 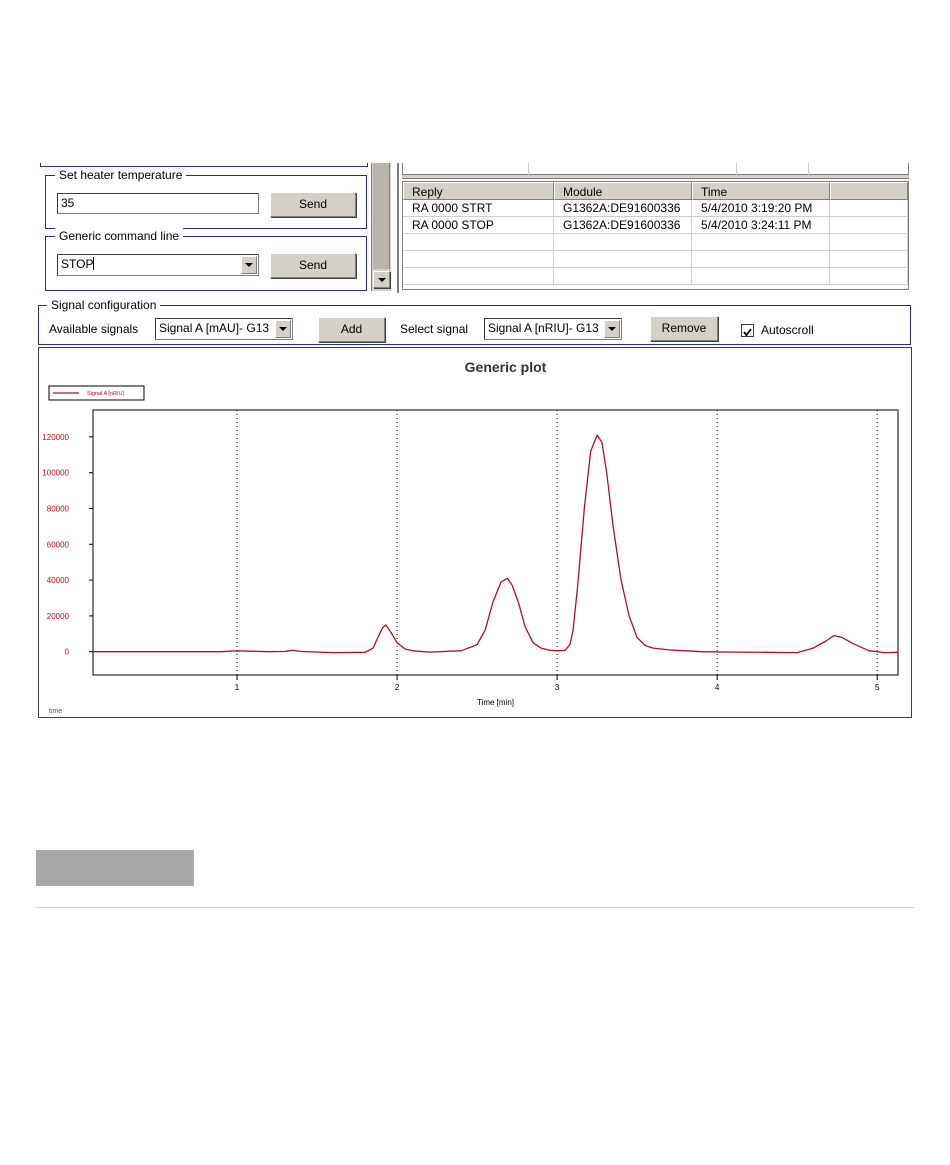 What do you see at coordinates (104, 305) in the screenshot?
I see `signal-configuration-label: Signal configuration` at bounding box center [104, 305].